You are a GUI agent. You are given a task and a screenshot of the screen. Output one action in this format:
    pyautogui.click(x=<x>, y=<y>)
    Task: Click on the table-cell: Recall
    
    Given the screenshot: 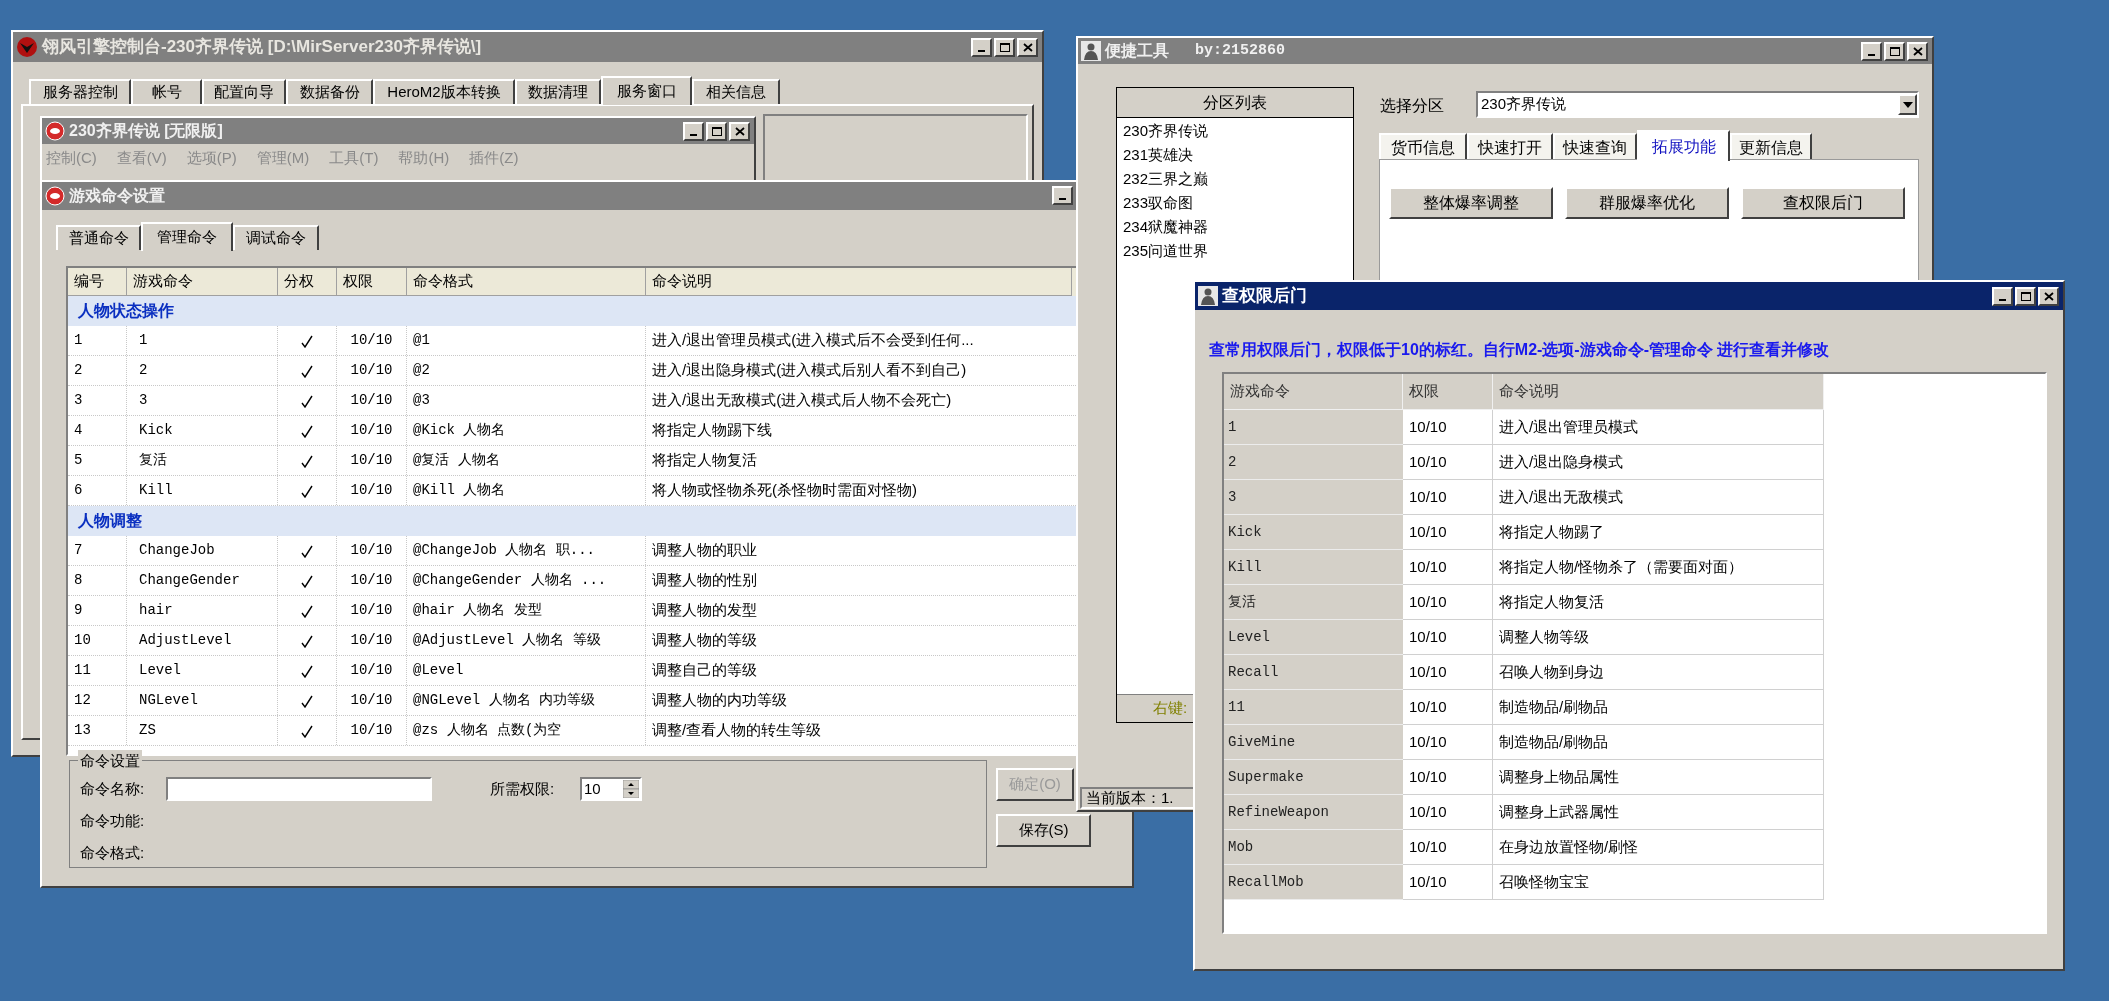 What is the action you would take?
    pyautogui.click(x=1313, y=672)
    